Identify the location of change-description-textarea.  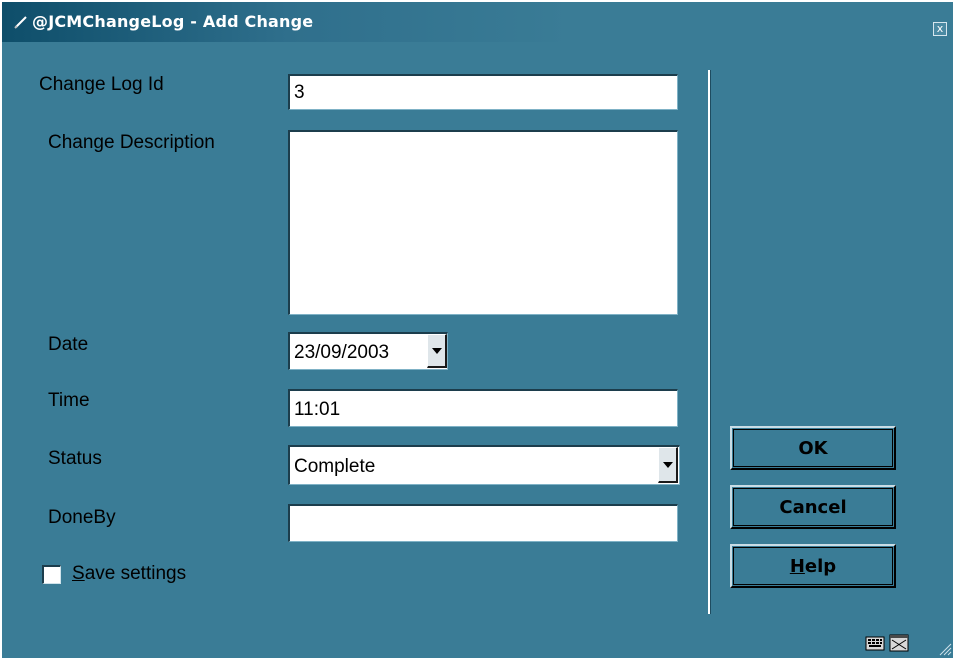
(483, 222).